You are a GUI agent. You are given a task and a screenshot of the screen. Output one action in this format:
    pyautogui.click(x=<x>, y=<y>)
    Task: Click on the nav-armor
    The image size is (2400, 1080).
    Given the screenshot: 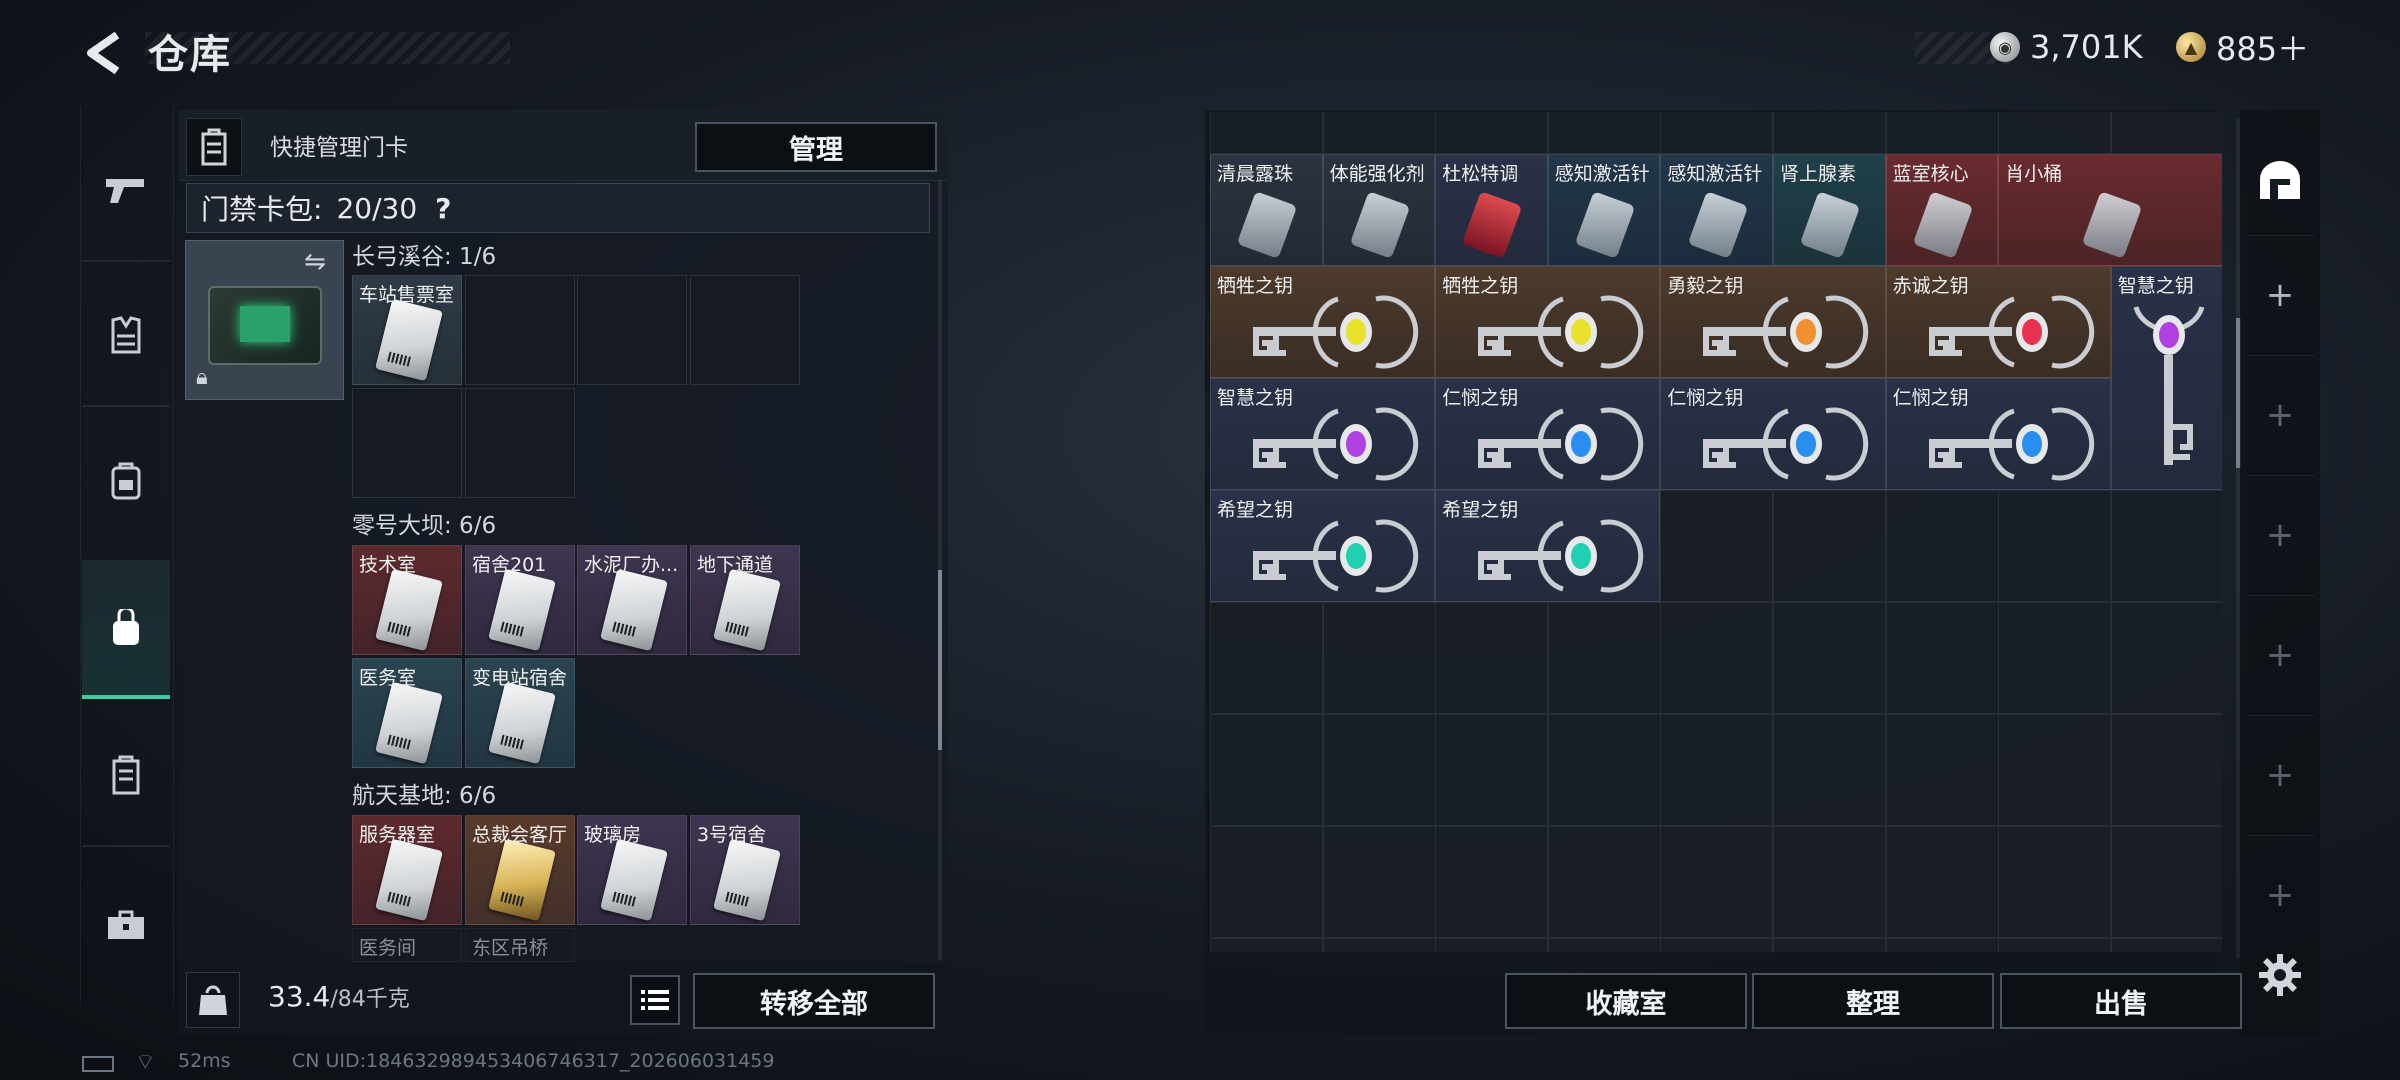 What is the action you would take?
    pyautogui.click(x=126, y=335)
    